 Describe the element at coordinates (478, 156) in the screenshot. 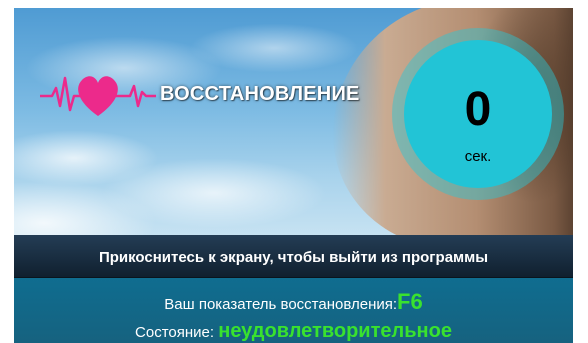

I see `timer-unit: сек.` at that location.